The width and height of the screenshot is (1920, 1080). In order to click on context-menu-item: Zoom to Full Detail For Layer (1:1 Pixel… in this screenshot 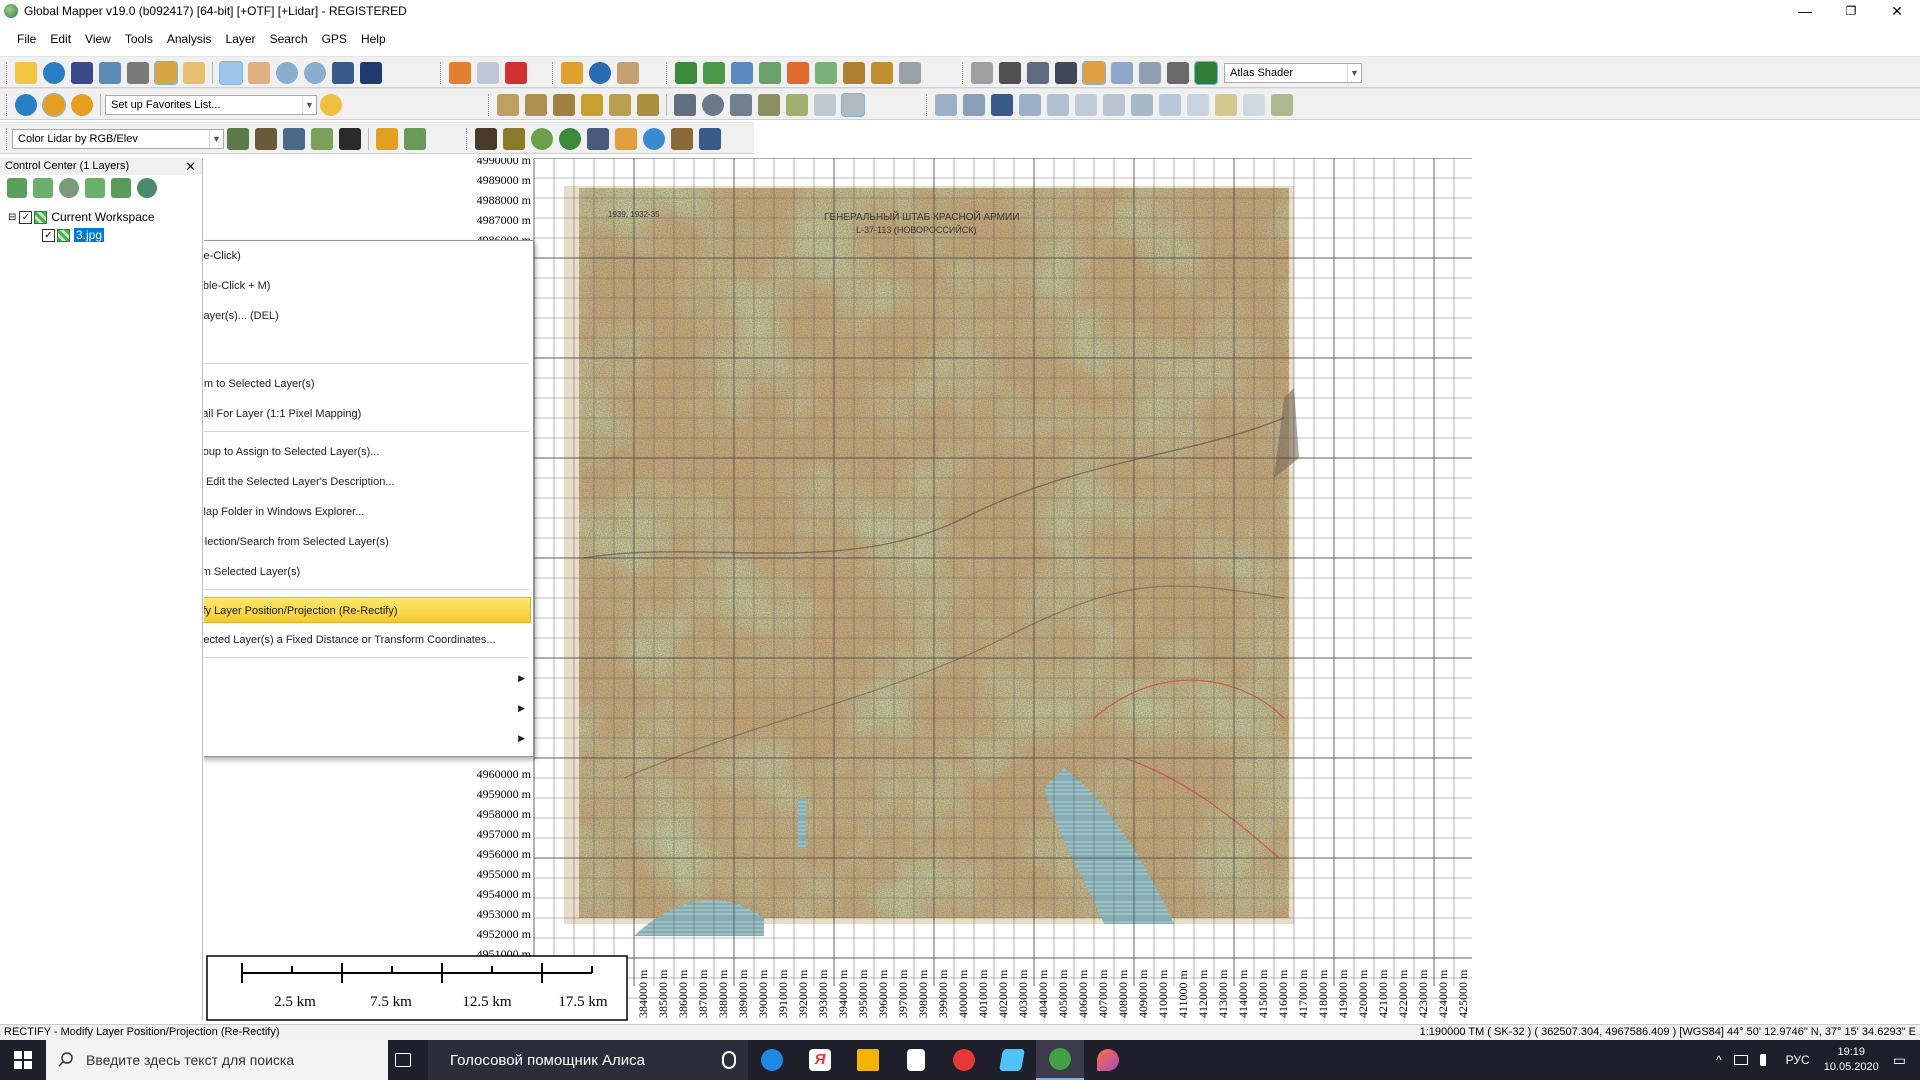, I will do `click(367, 414)`.